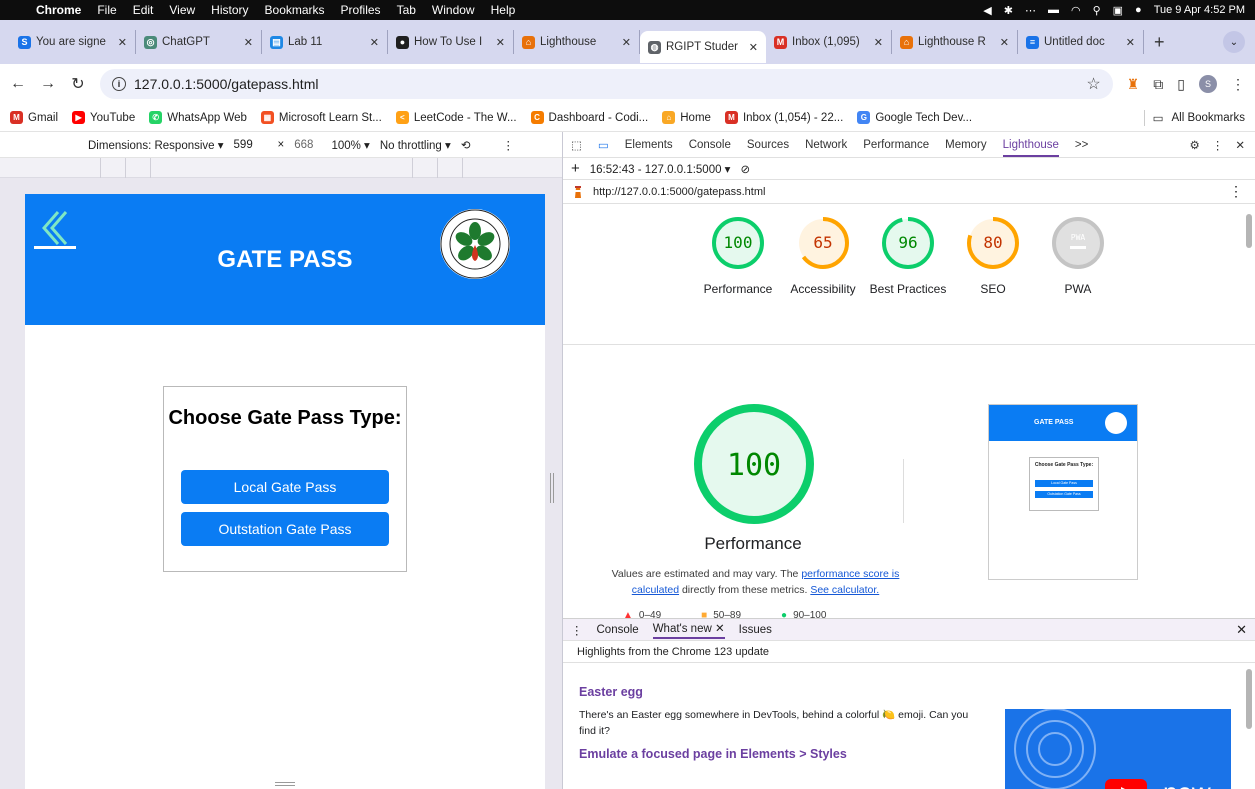 The image size is (1255, 789). What do you see at coordinates (576, 145) in the screenshot?
I see `inspect-element-icon: ⬚` at bounding box center [576, 145].